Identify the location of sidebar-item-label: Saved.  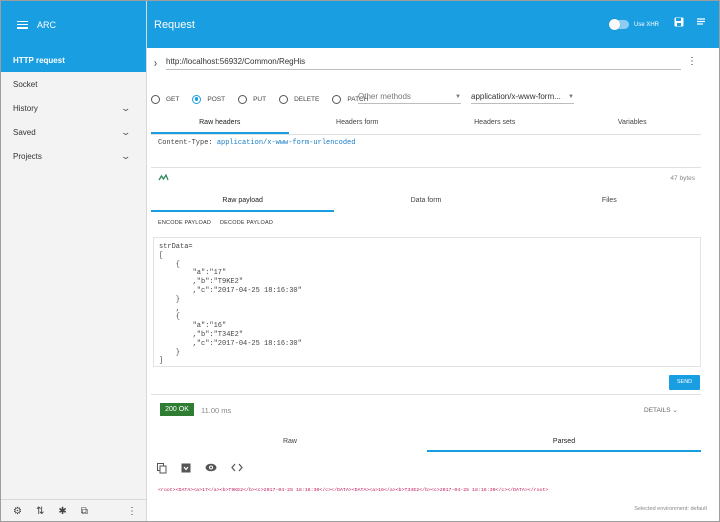
(24, 132).